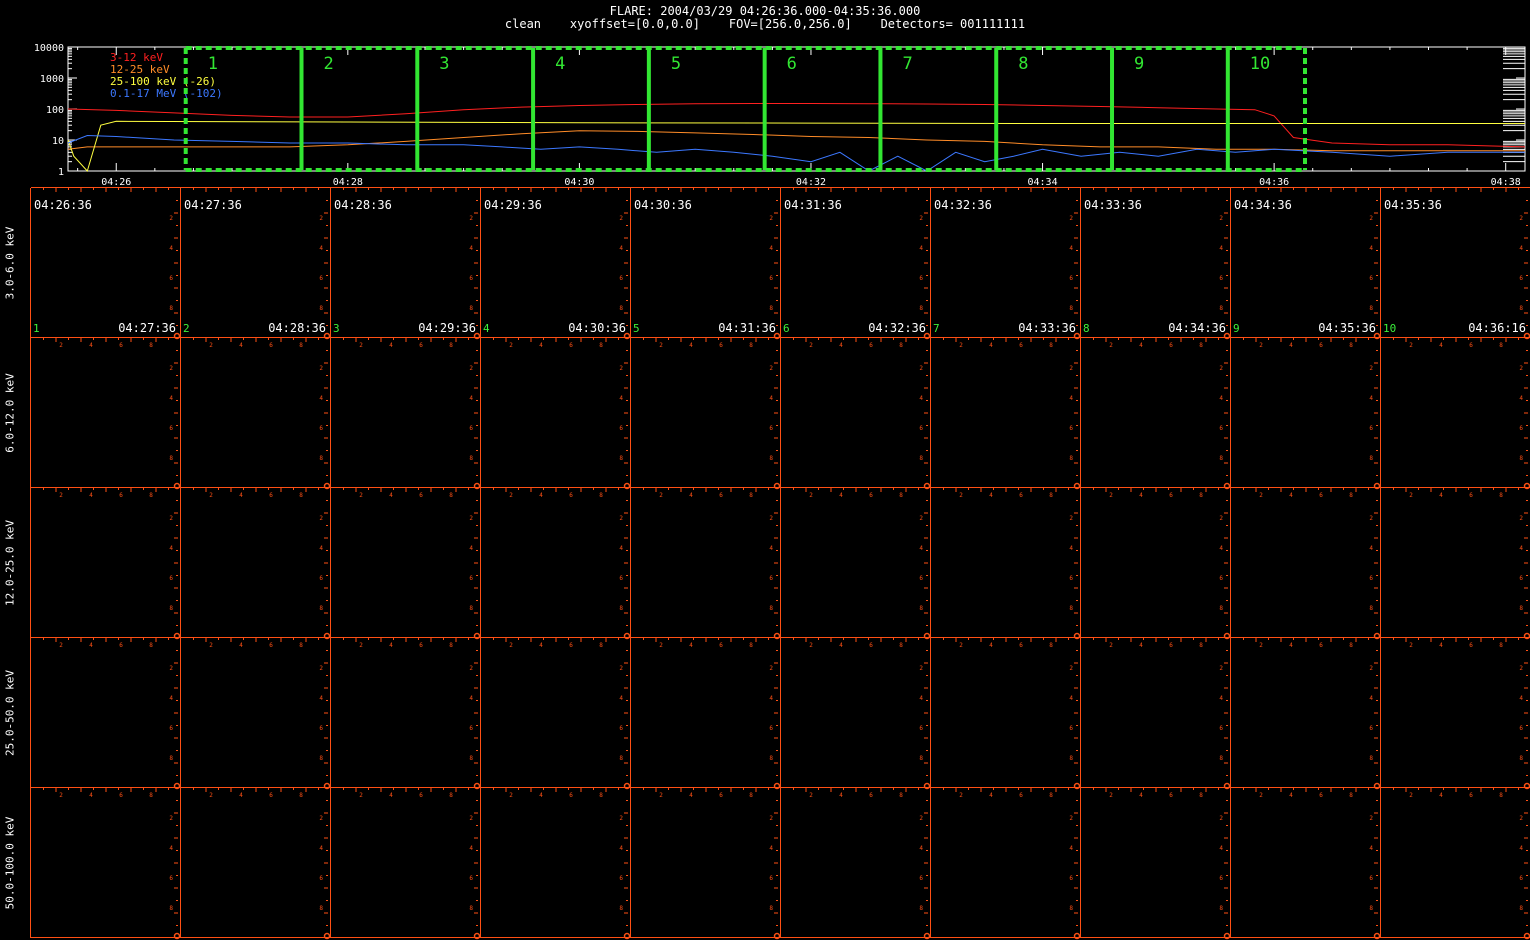 The image size is (1530, 940). I want to click on panel-index: 5, so click(636, 328).